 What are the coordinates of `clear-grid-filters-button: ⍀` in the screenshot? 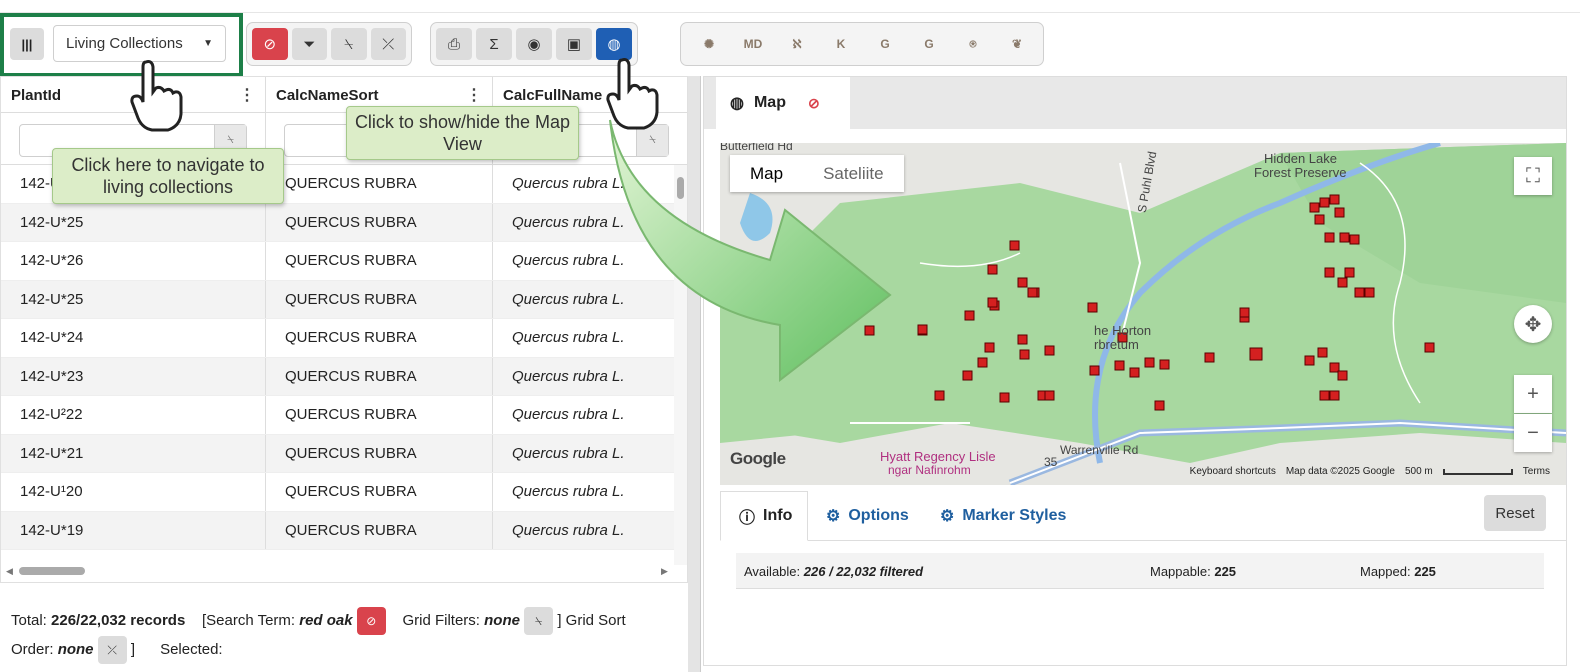 It's located at (349, 44).